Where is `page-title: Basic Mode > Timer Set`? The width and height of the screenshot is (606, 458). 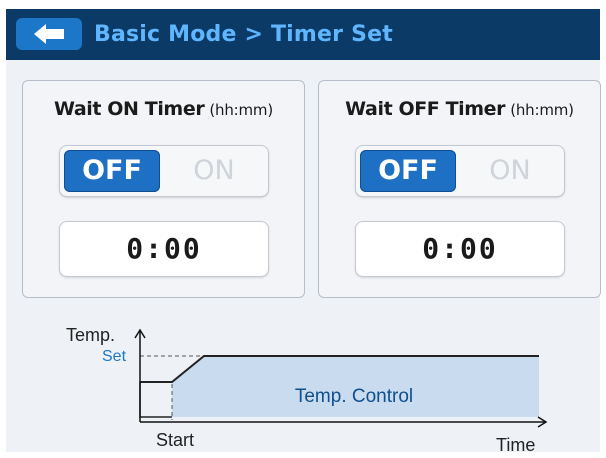
page-title: Basic Mode > Timer Set is located at coordinates (243, 34).